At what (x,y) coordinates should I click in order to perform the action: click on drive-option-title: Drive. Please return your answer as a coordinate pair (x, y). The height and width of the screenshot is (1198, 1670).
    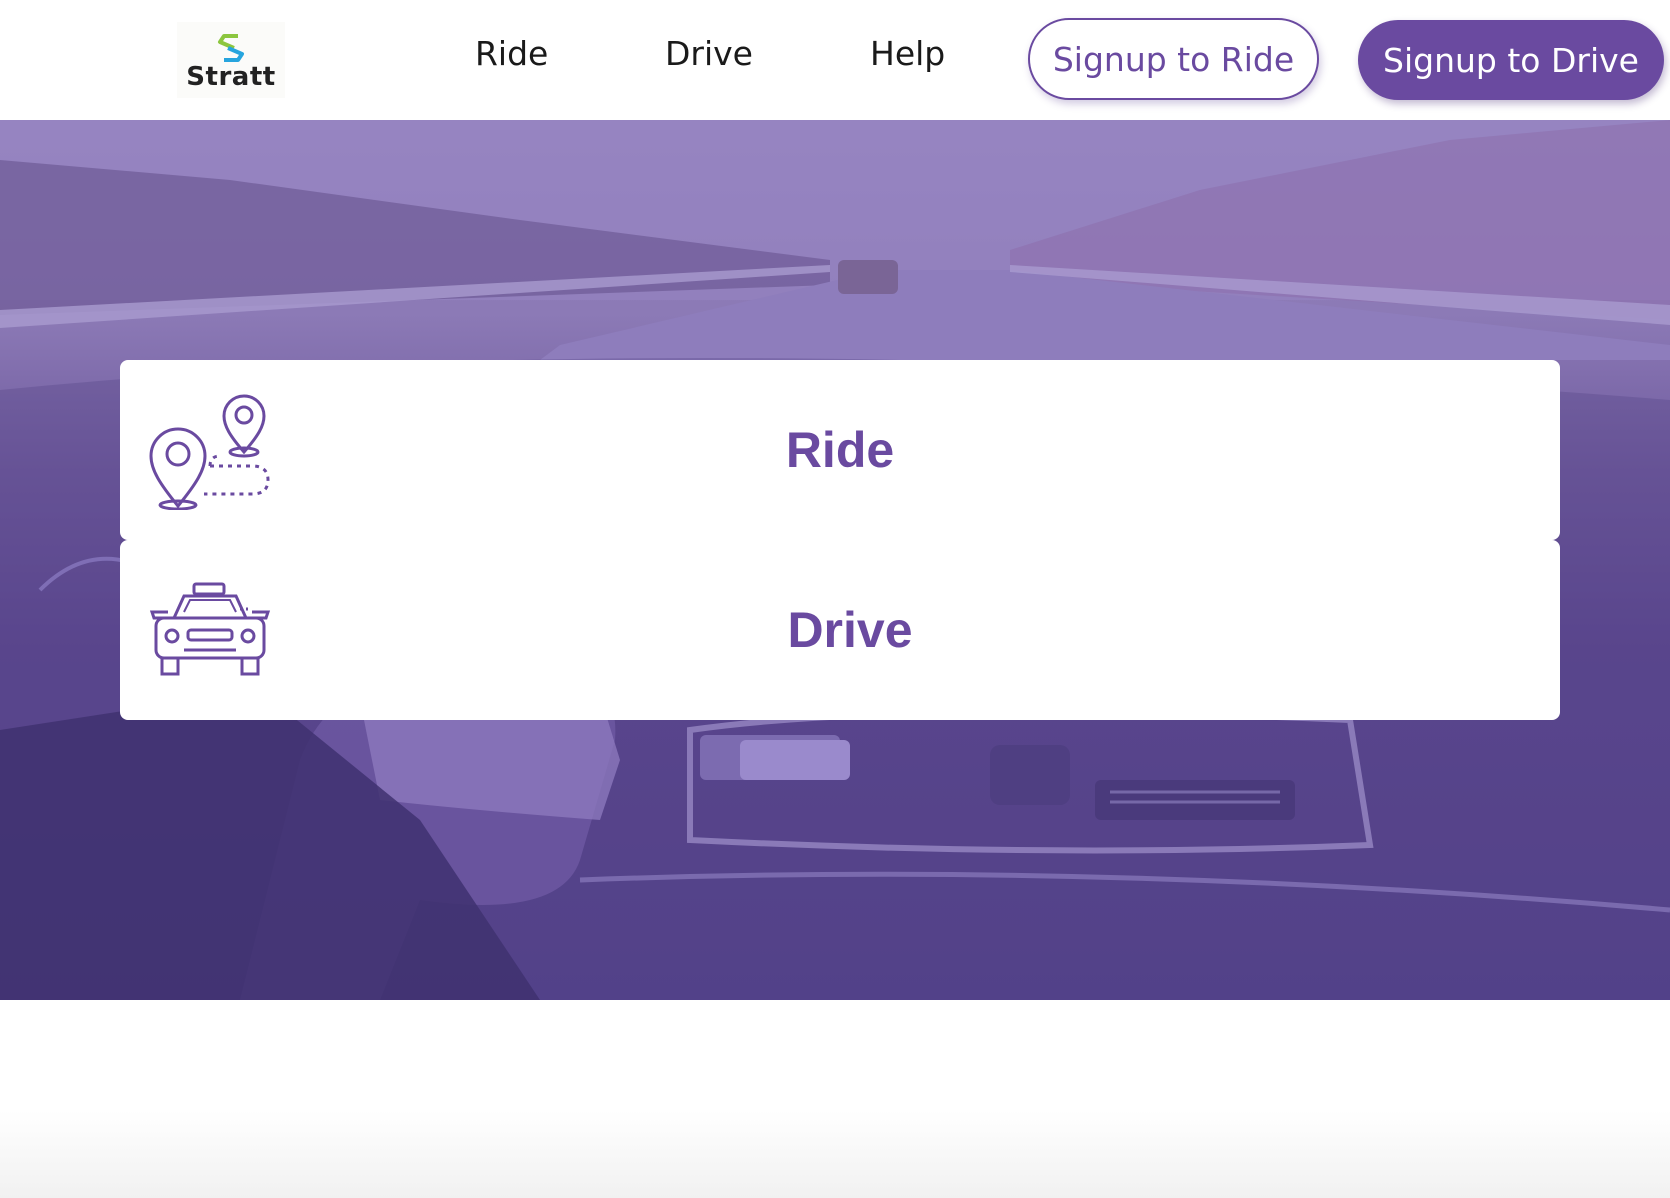
    Looking at the image, I should click on (850, 630).